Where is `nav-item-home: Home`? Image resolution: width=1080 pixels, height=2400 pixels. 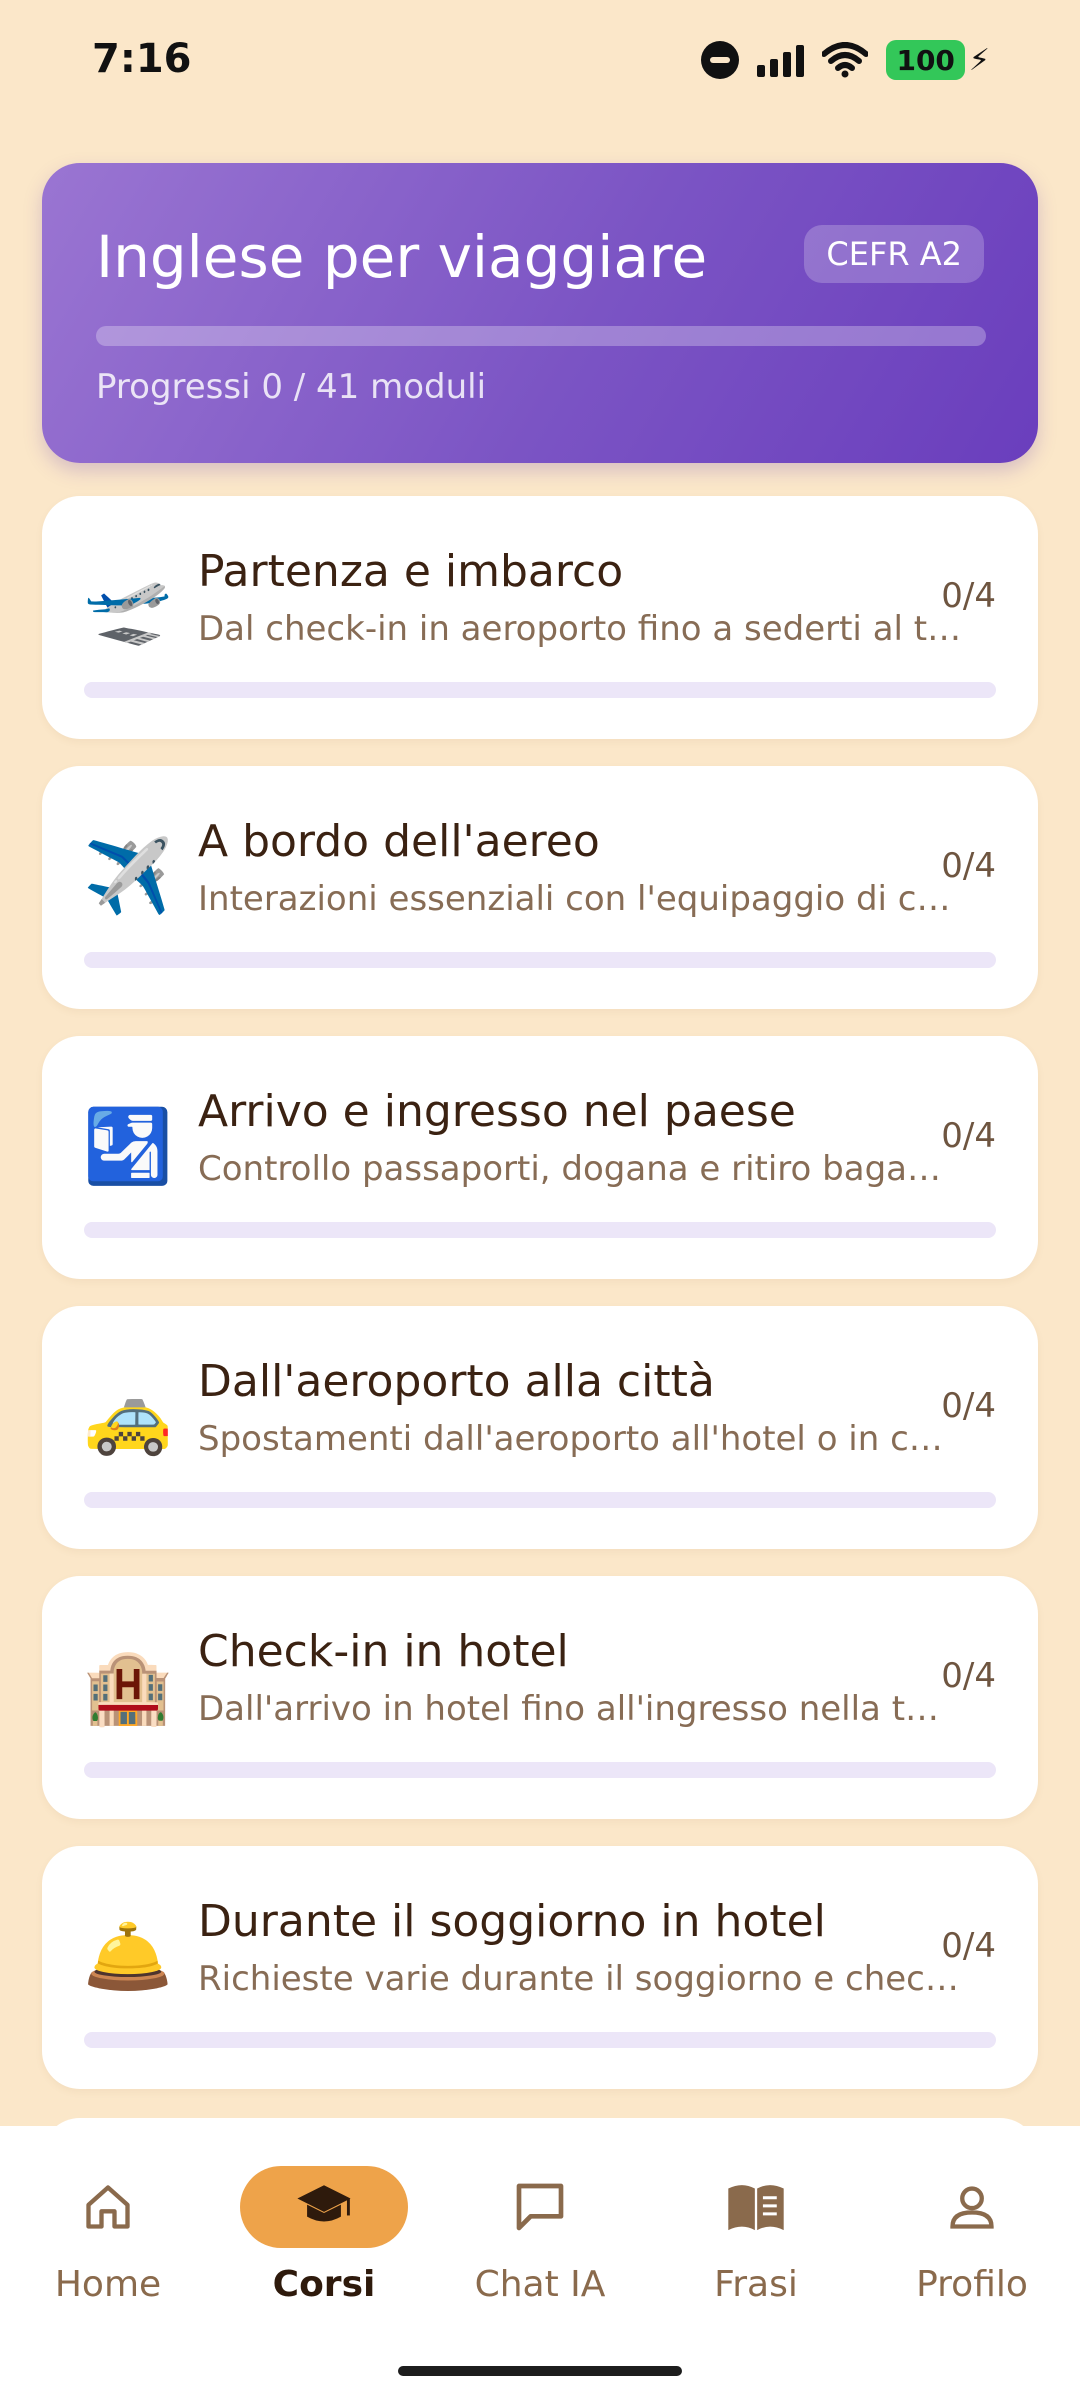 nav-item-home: Home is located at coordinates (108, 2251).